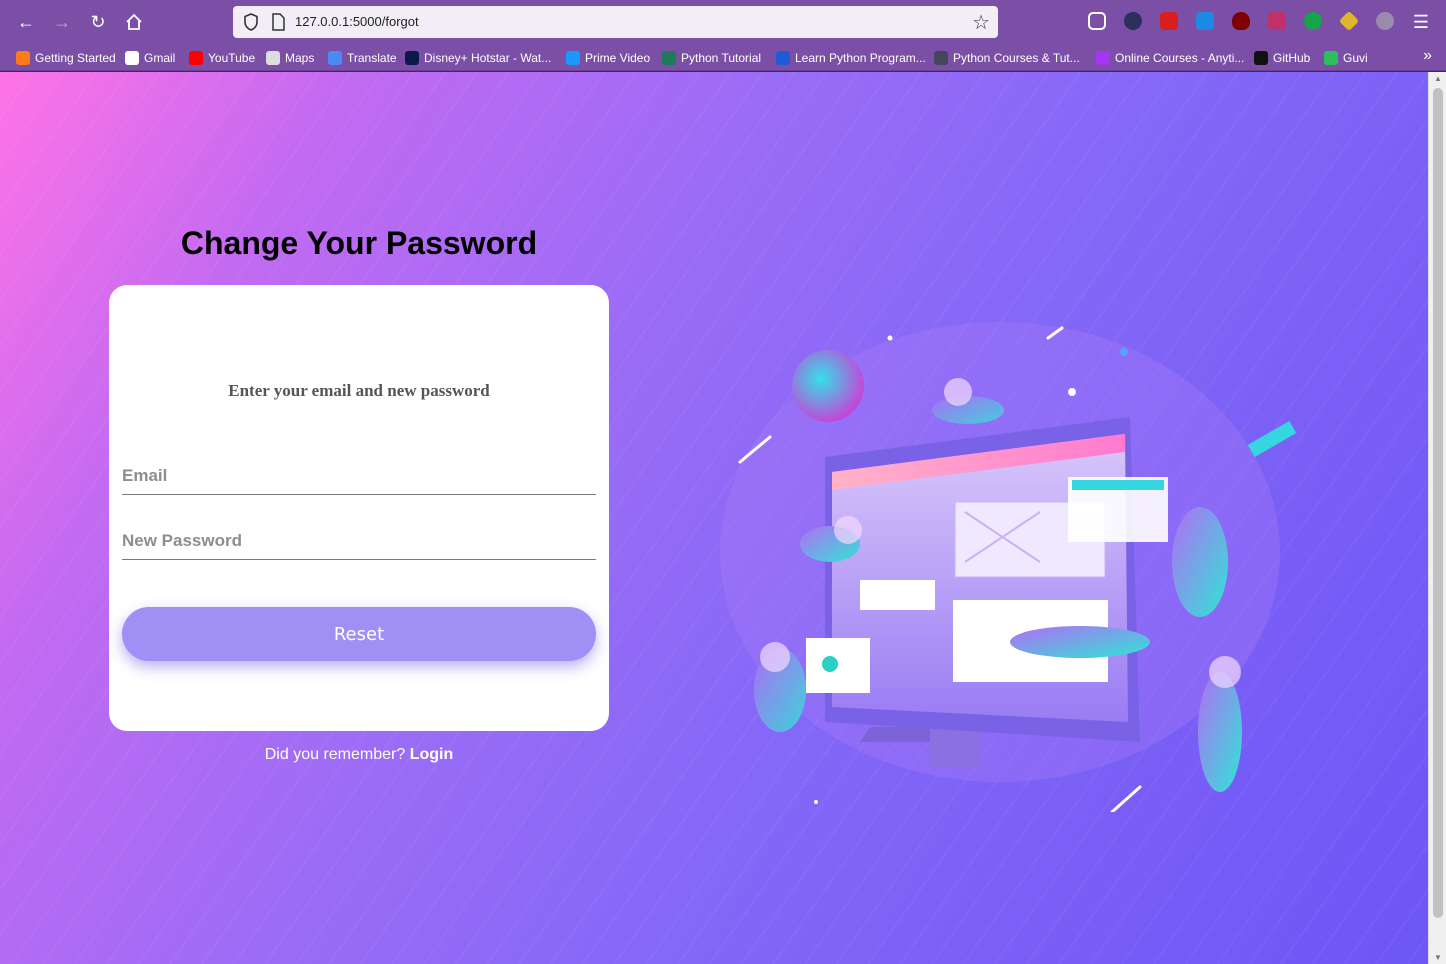 The width and height of the screenshot is (1446, 964). I want to click on bookmark-label: YouTube, so click(232, 58).